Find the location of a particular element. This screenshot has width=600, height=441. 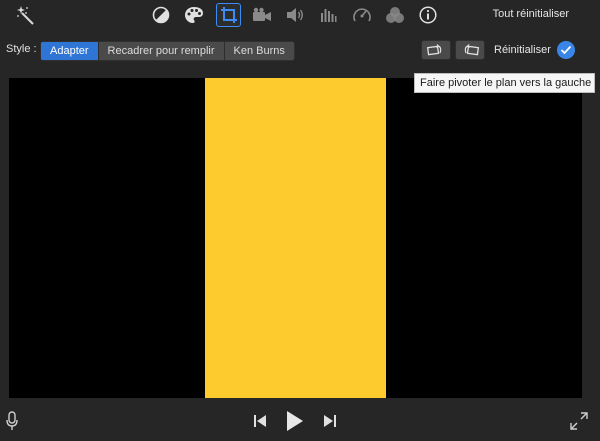

microphone-icon is located at coordinates (12, 421).